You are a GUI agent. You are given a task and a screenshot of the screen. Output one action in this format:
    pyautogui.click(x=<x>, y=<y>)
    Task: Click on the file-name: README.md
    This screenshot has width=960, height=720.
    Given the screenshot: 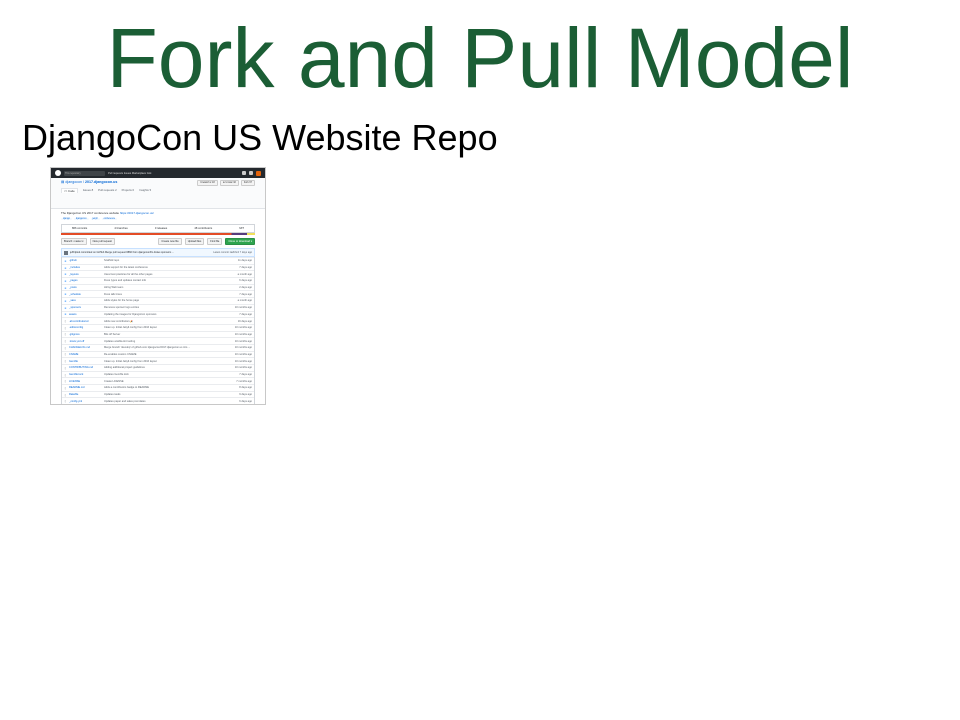 What is the action you would take?
    pyautogui.click(x=77, y=388)
    